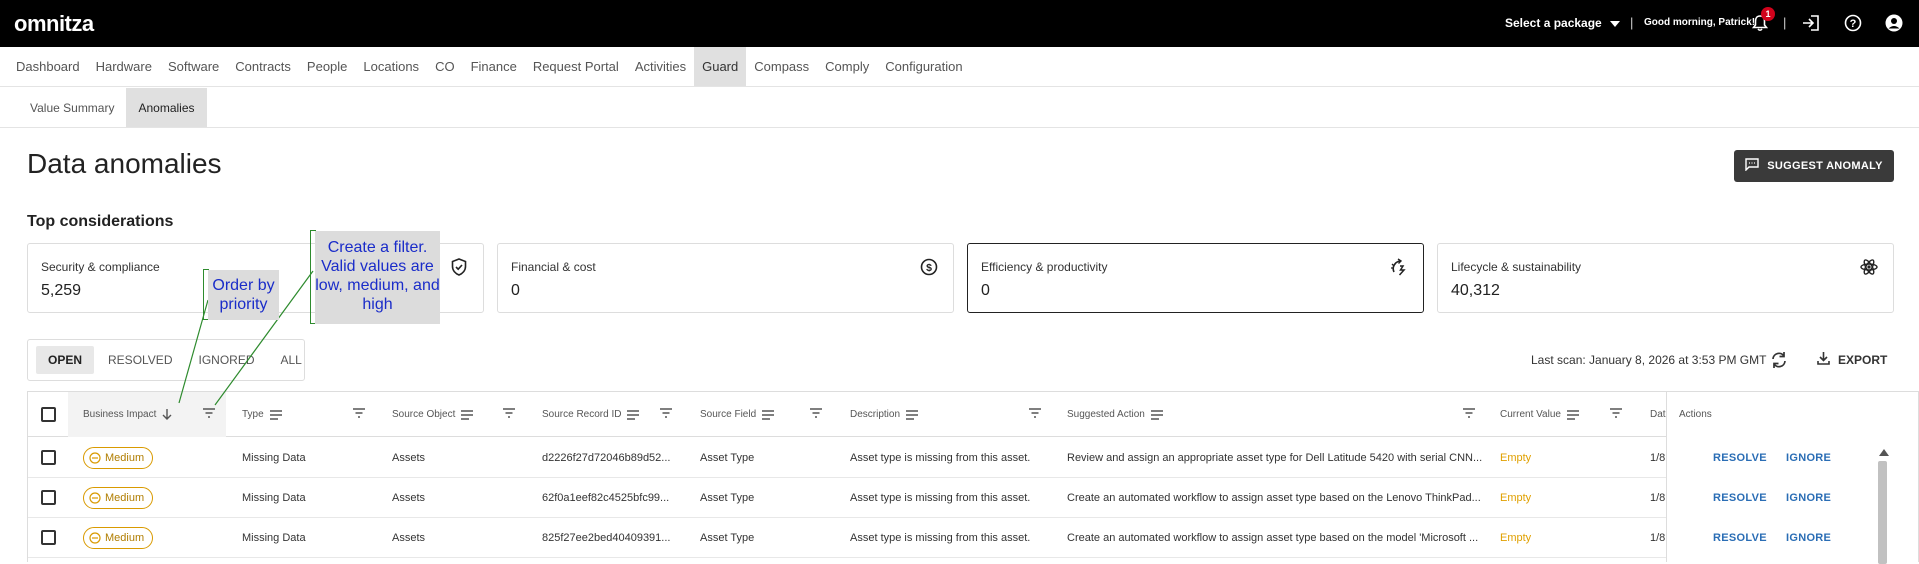  I want to click on impact-label: Medium, so click(125, 538).